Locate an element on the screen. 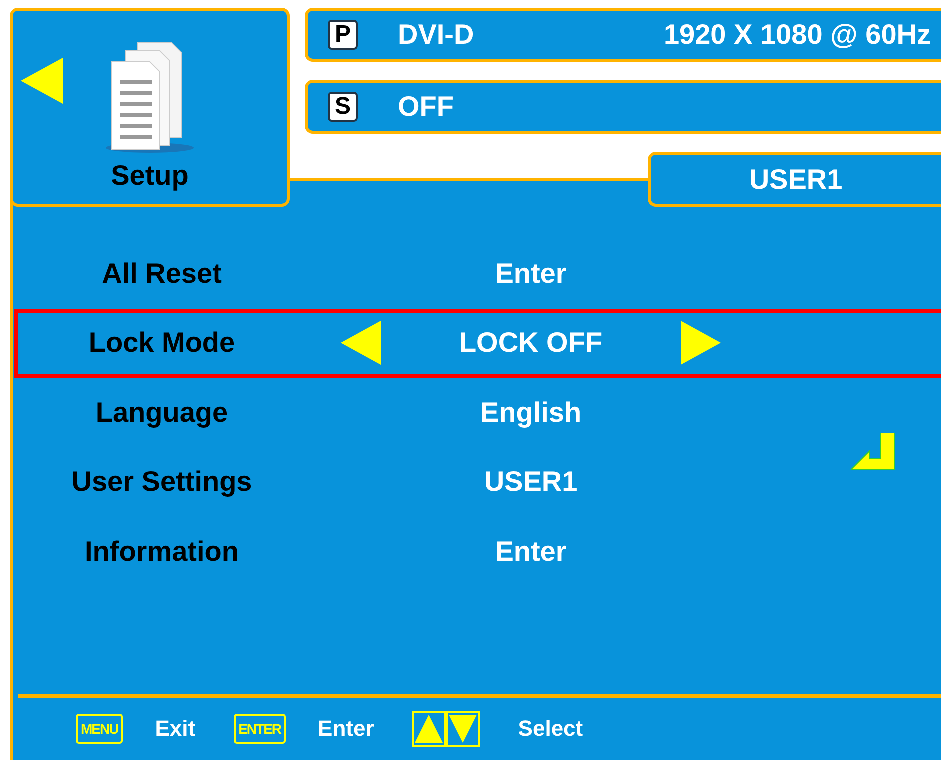  menu-row: Information Enter is located at coordinates (477, 551).